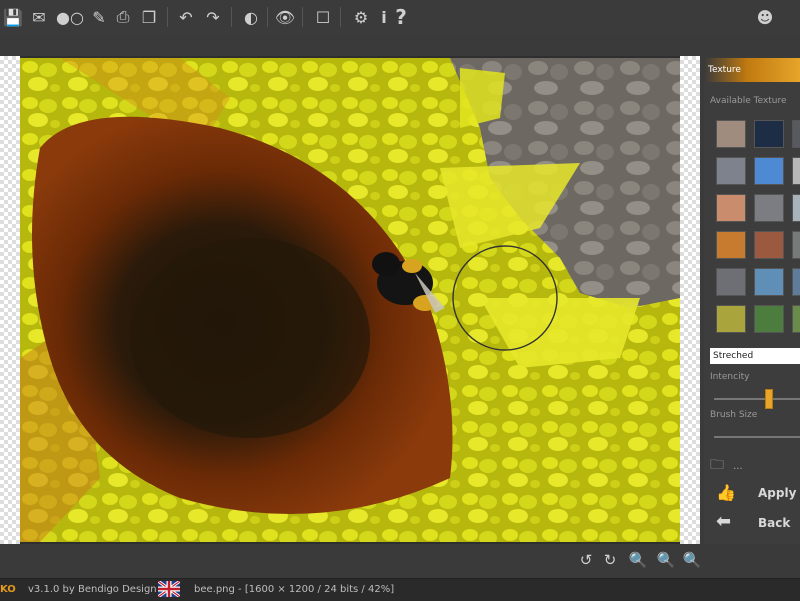 The height and width of the screenshot is (601, 800). What do you see at coordinates (757, 522) in the screenshot?
I see `back-button: ⬅ Back` at bounding box center [757, 522].